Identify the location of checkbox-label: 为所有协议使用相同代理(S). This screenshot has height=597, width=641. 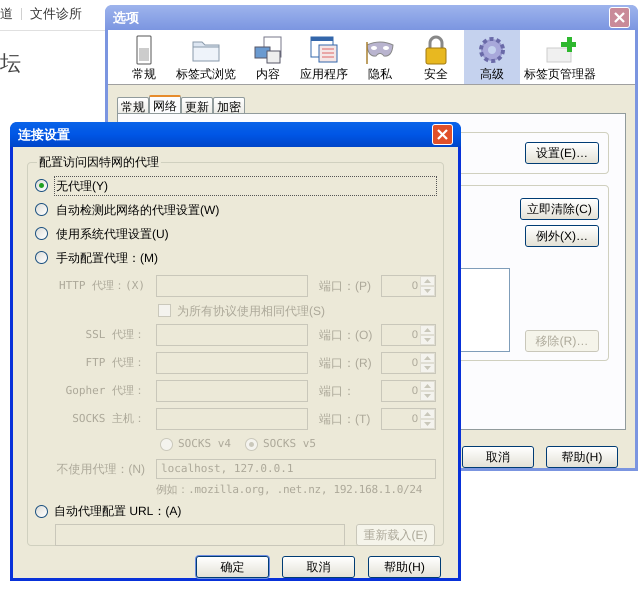
(251, 311).